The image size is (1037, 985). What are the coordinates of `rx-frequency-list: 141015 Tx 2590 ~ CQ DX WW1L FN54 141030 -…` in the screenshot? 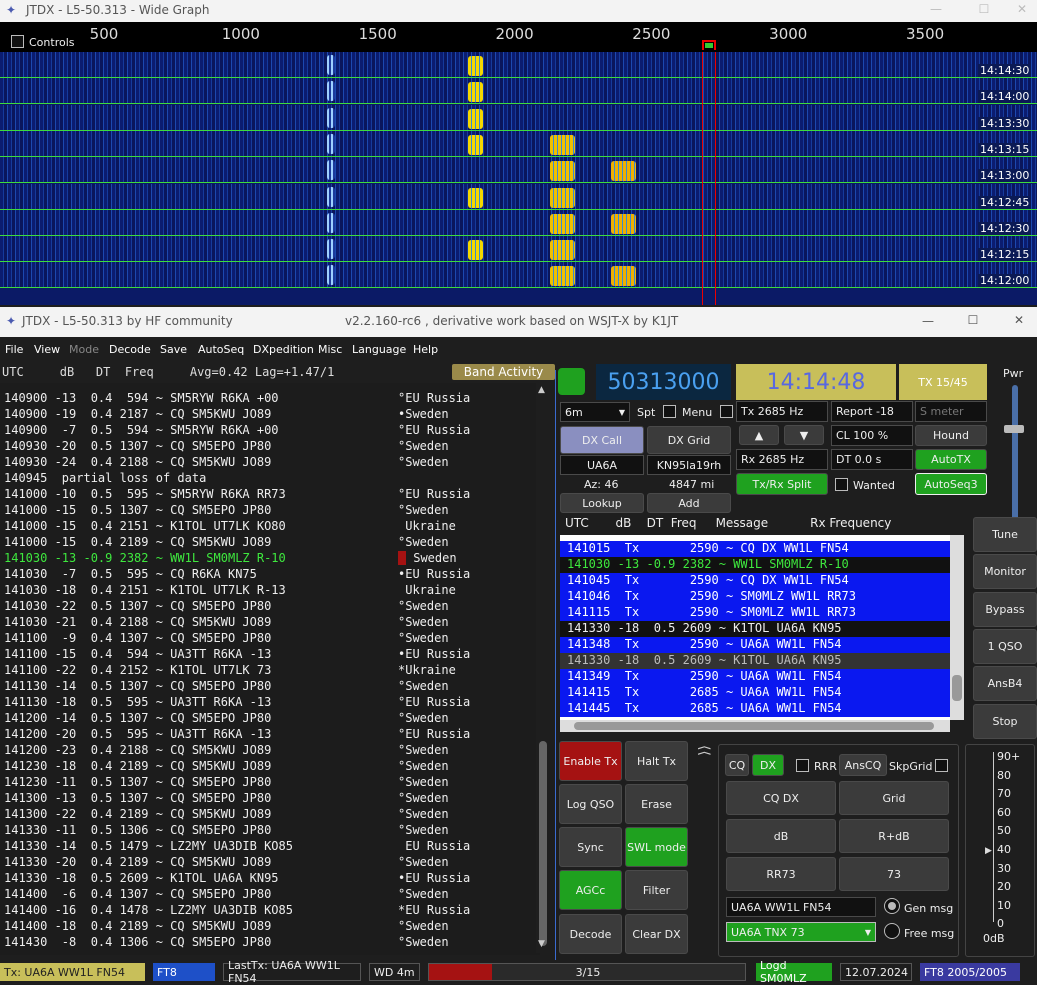 It's located at (755, 627).